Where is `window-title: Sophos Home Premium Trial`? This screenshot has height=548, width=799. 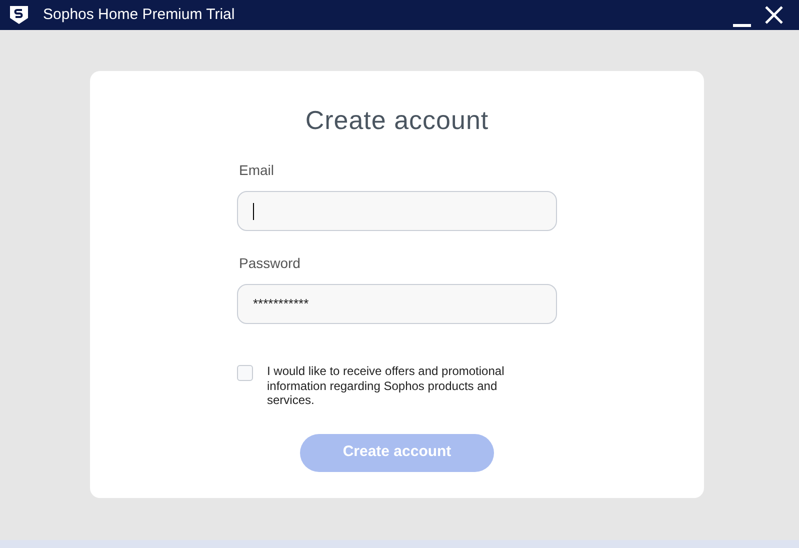 window-title: Sophos Home Premium Trial is located at coordinates (139, 14).